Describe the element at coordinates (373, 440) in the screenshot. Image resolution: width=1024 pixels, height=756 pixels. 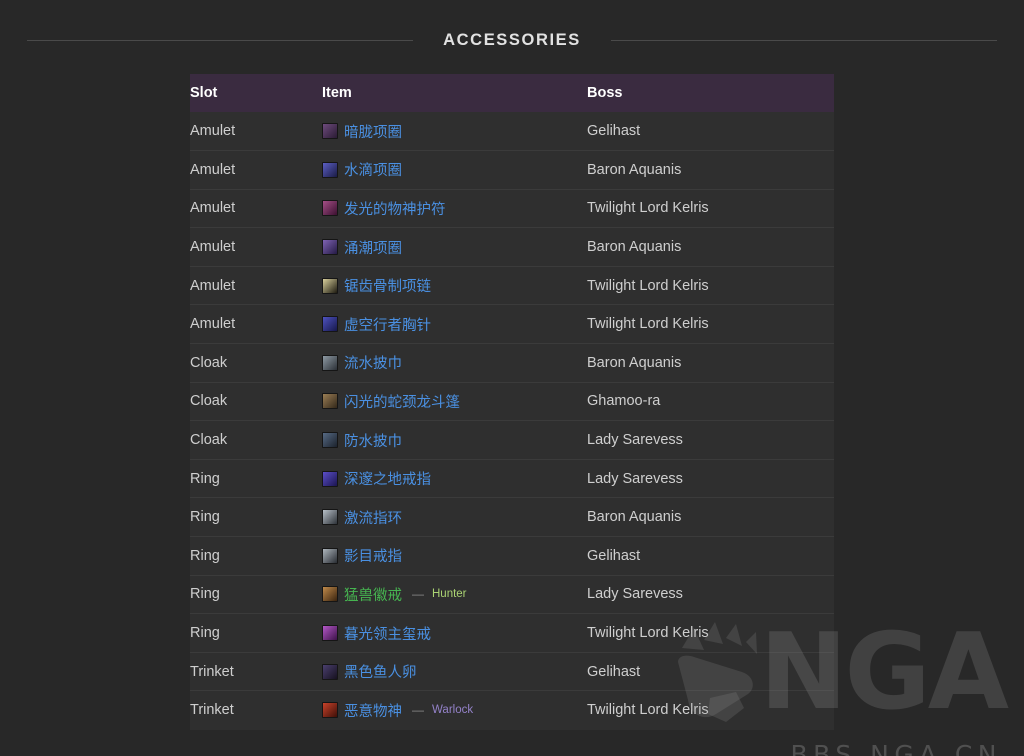
I see `item-link: 防水披巾` at that location.